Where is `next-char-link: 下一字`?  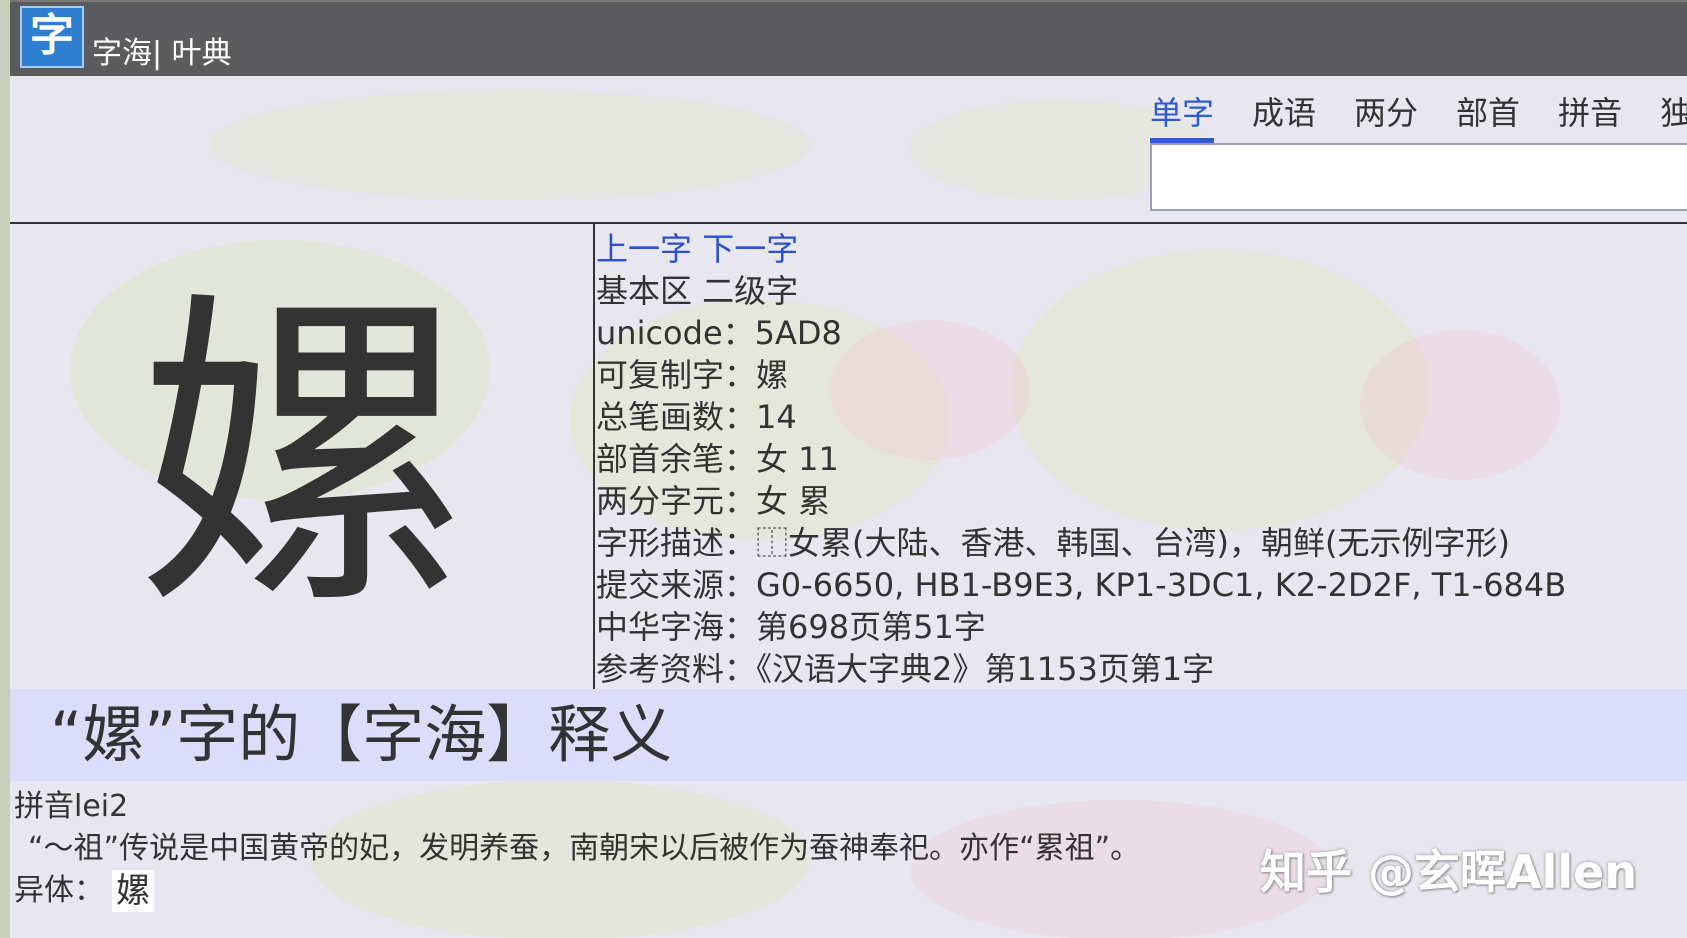 next-char-link: 下一字 is located at coordinates (750, 249).